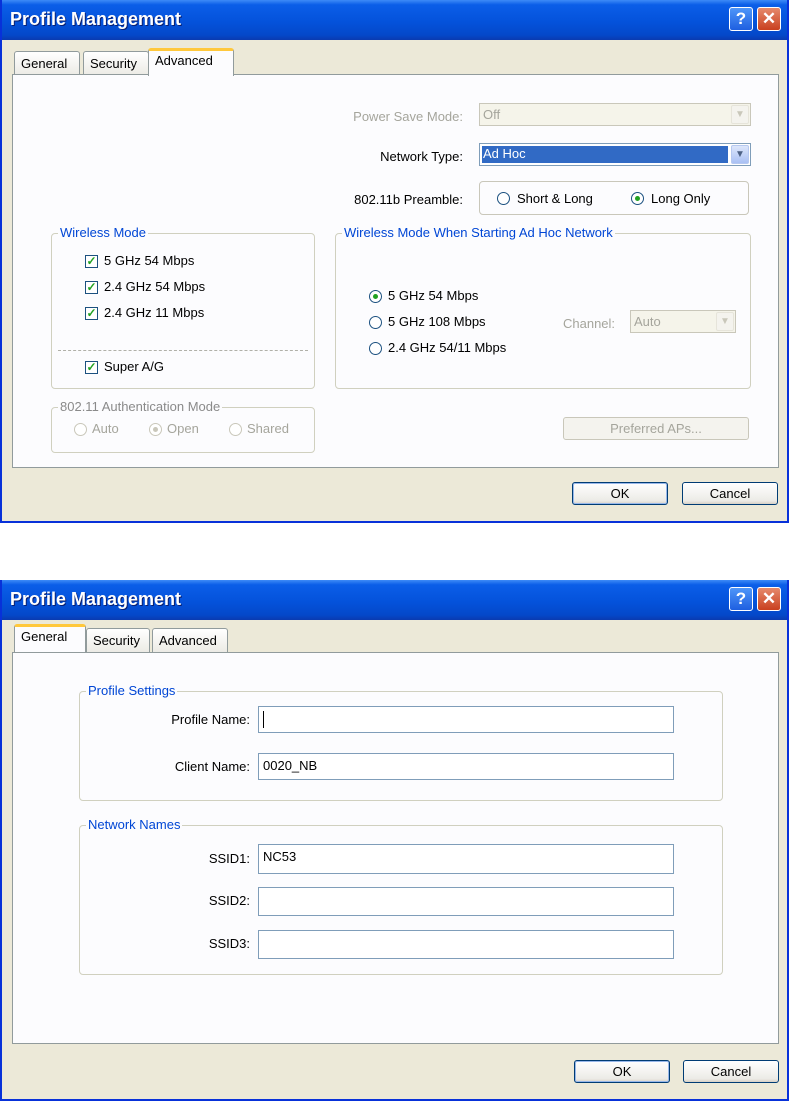  I want to click on client-name-value: 0020_NB, so click(290, 765).